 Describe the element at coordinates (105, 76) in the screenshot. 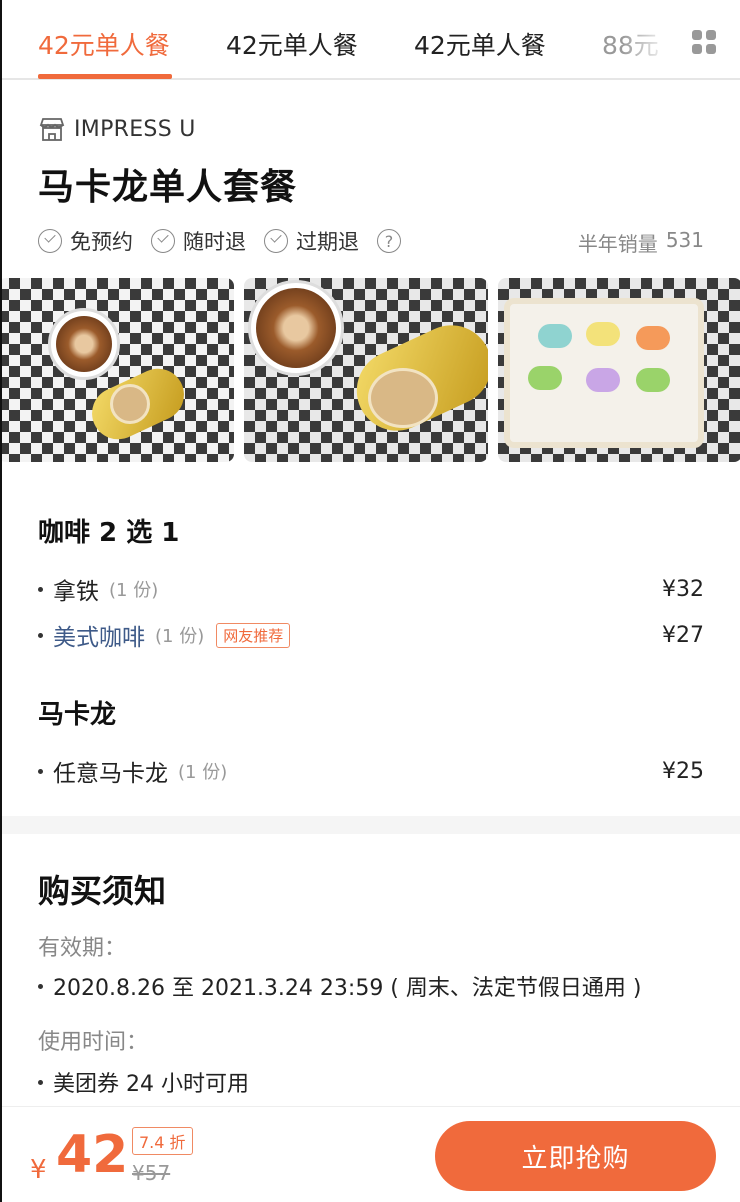

I see `active-tab-indicator` at that location.